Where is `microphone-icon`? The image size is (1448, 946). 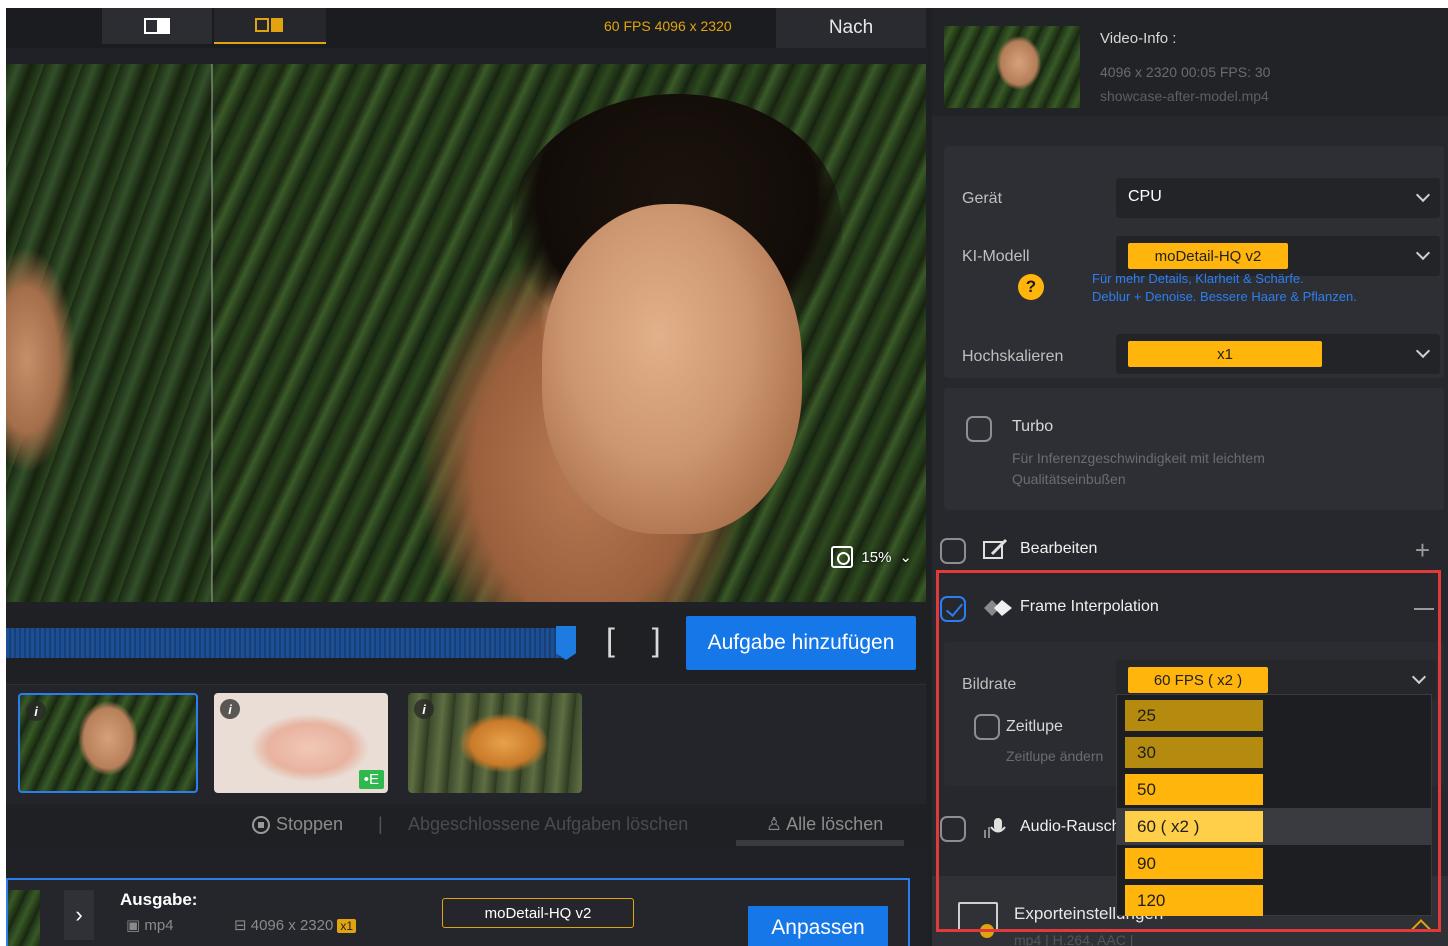
microphone-icon is located at coordinates (996, 828).